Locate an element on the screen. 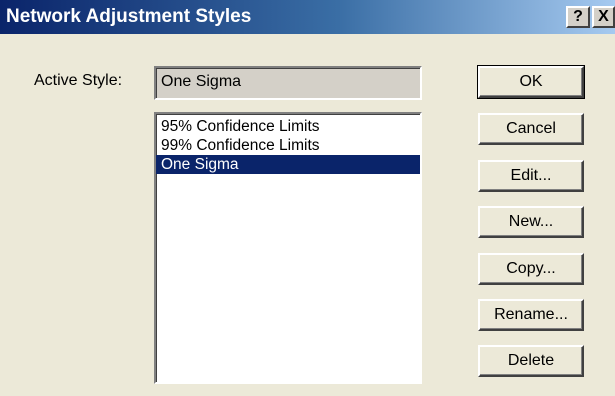 This screenshot has width=615, height=396. active-style-label: Active Style: is located at coordinates (78, 80).